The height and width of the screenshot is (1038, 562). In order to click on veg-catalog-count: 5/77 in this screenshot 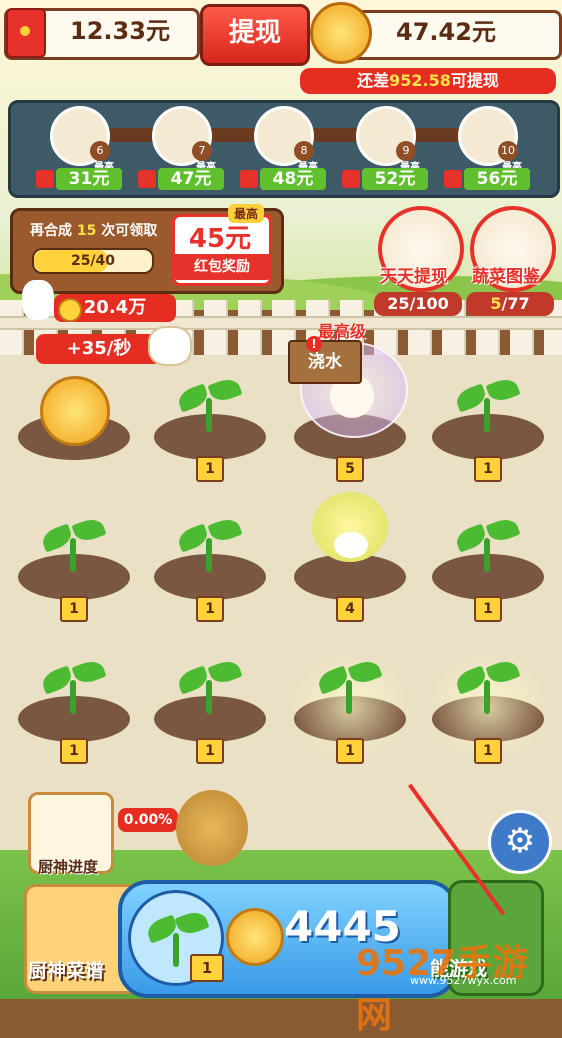, I will do `click(510, 304)`.